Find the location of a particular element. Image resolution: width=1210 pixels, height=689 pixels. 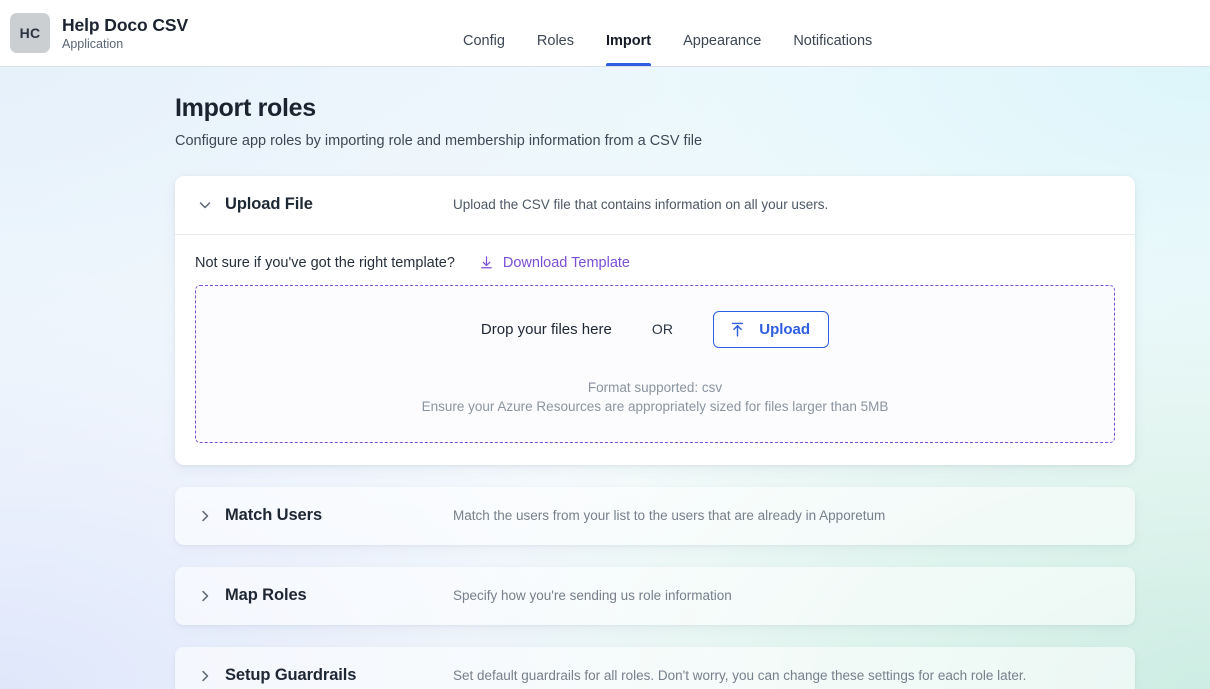

upload-button-label: Upload is located at coordinates (785, 329).